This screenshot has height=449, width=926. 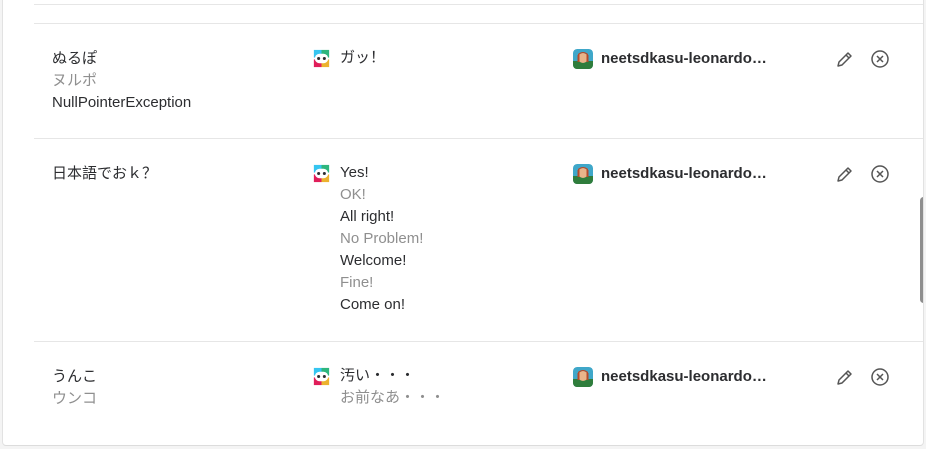 What do you see at coordinates (363, 57) in the screenshot?
I see `response-text: ガッ！` at bounding box center [363, 57].